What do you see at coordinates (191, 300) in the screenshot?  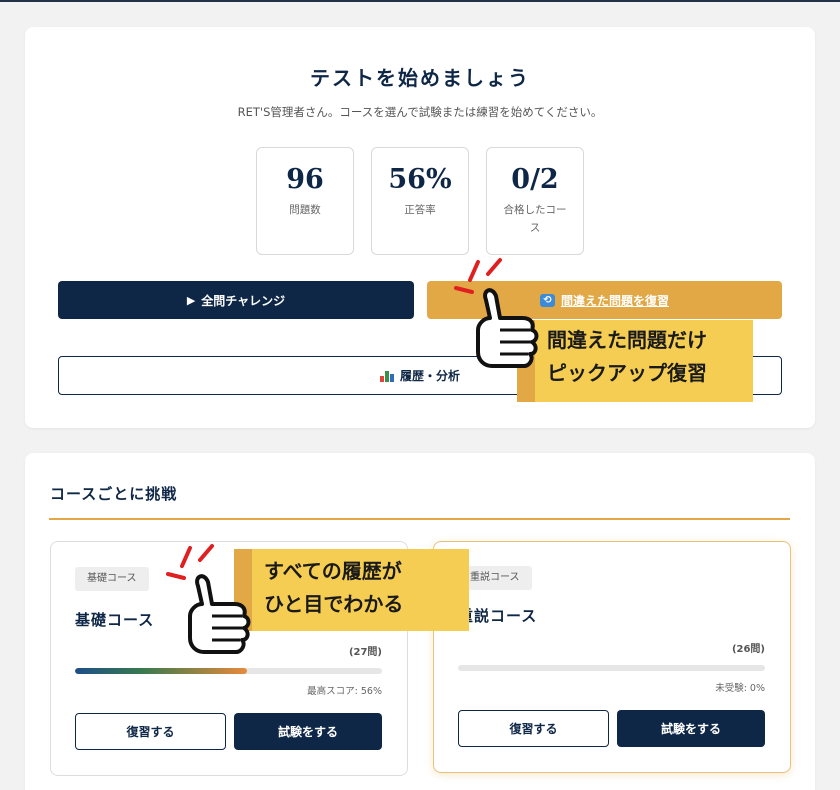 I see `play-icon: ▶` at bounding box center [191, 300].